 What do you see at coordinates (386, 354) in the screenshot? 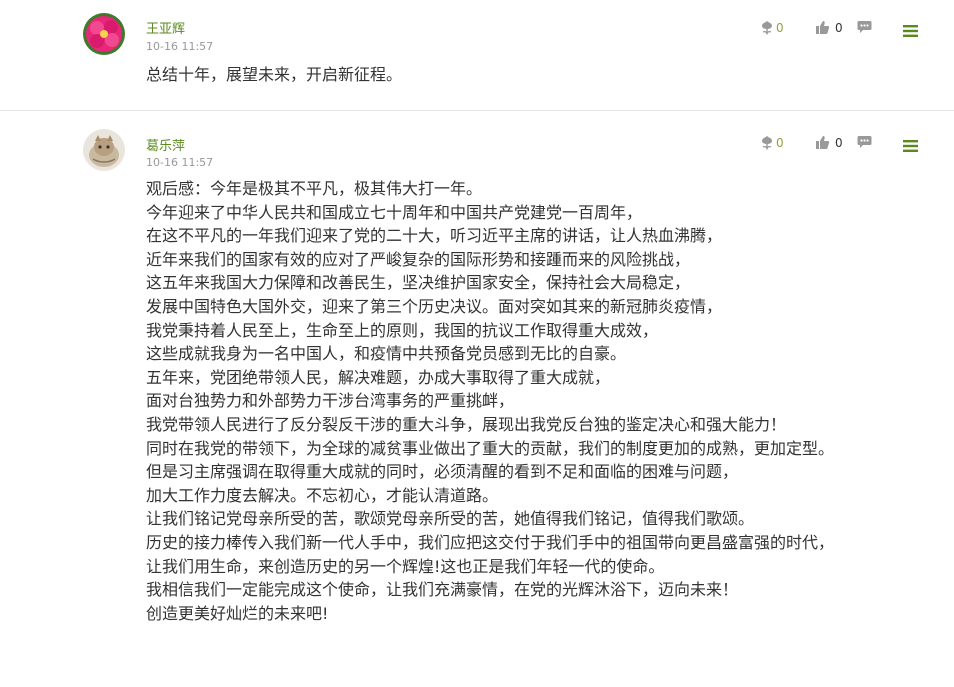
I see `content-line: 这些成就我身为一名中国人，和疫情中共预备党员感到无比的自豪。` at bounding box center [386, 354].